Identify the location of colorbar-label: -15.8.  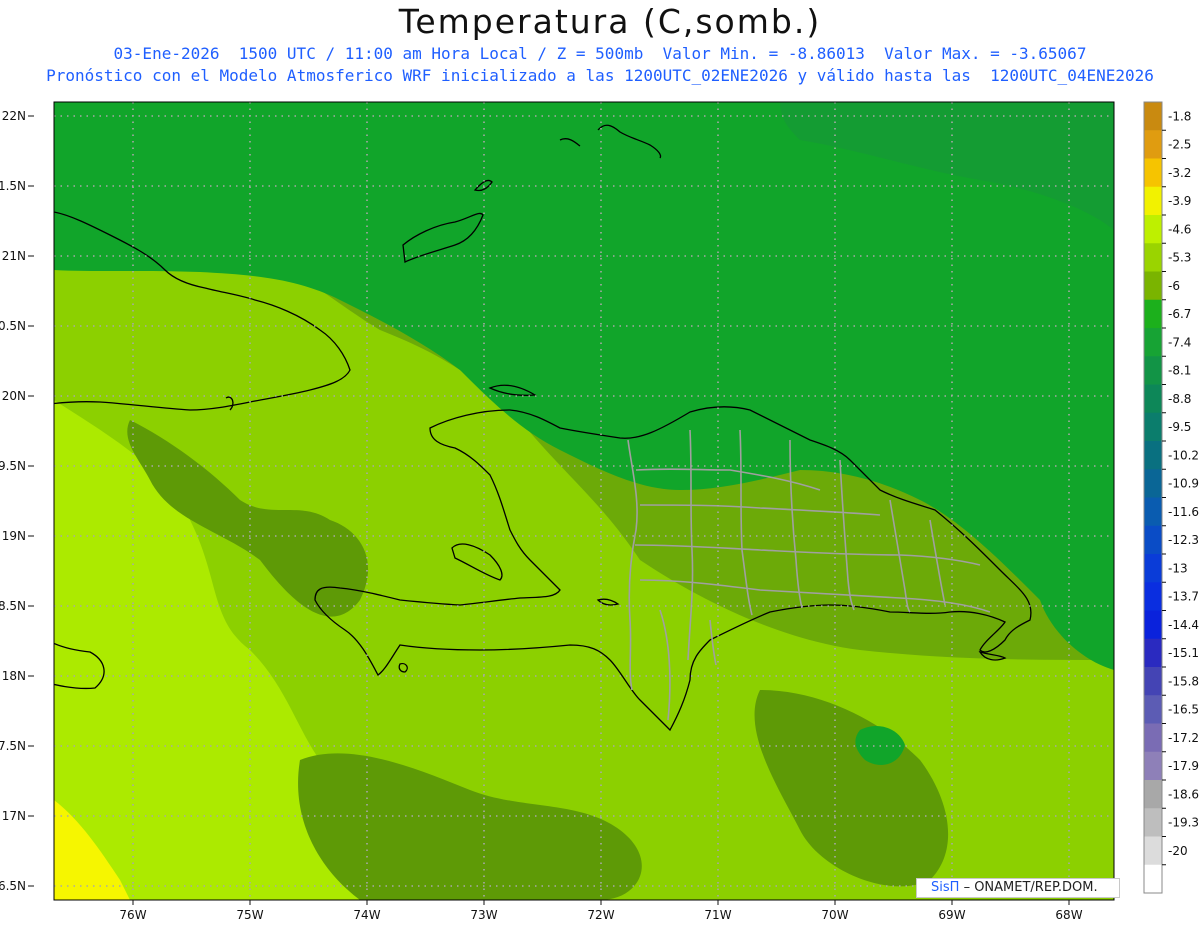
(1183, 681).